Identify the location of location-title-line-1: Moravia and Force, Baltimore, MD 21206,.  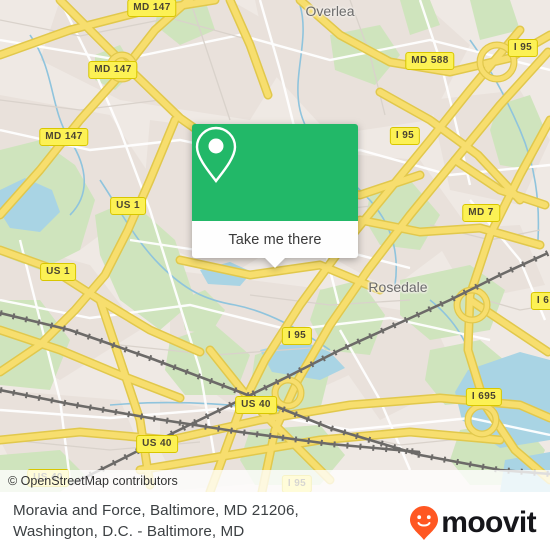
(156, 510).